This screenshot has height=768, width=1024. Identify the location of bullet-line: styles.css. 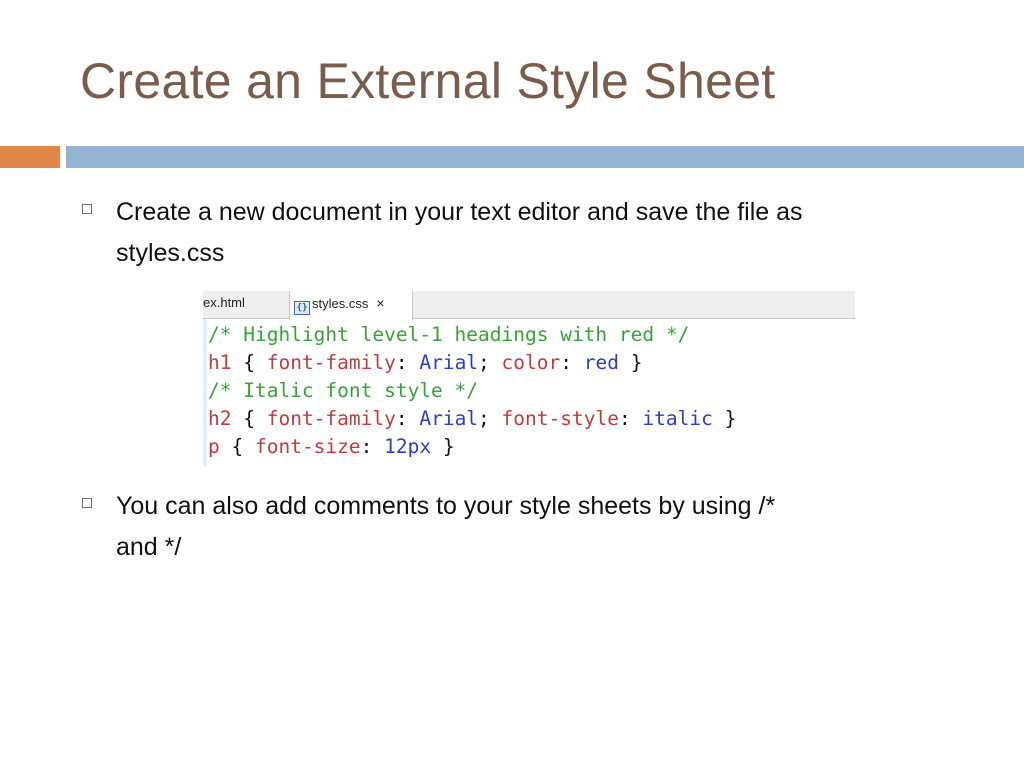
(170, 253).